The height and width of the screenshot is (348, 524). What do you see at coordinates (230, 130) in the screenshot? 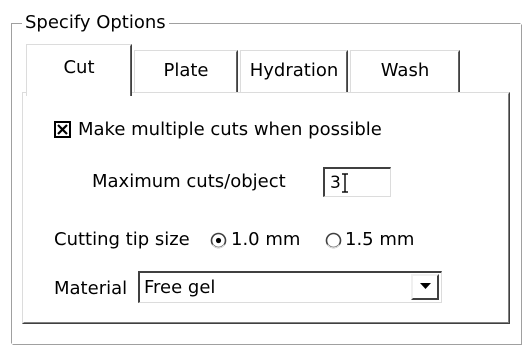
I see `multiple-cuts-label: Make multiple cuts when possible` at bounding box center [230, 130].